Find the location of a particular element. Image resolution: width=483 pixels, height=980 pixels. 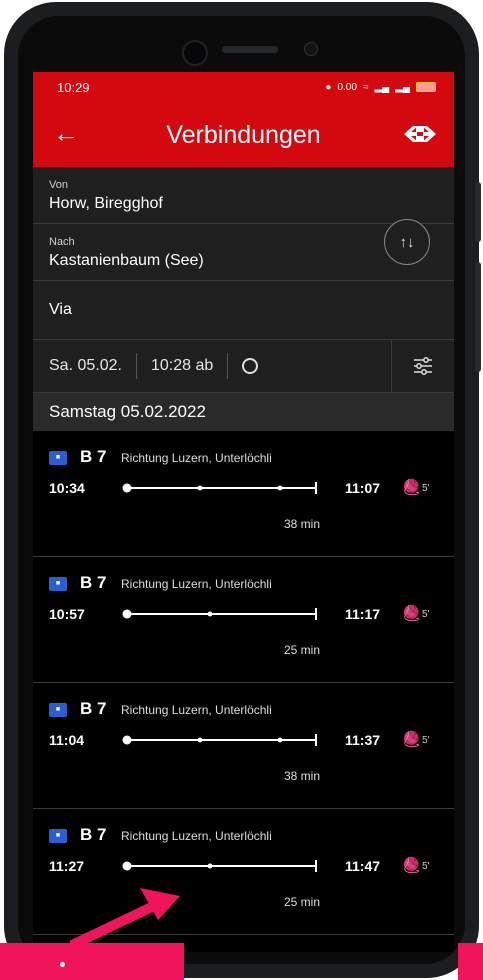

history-icon is located at coordinates (250, 366).